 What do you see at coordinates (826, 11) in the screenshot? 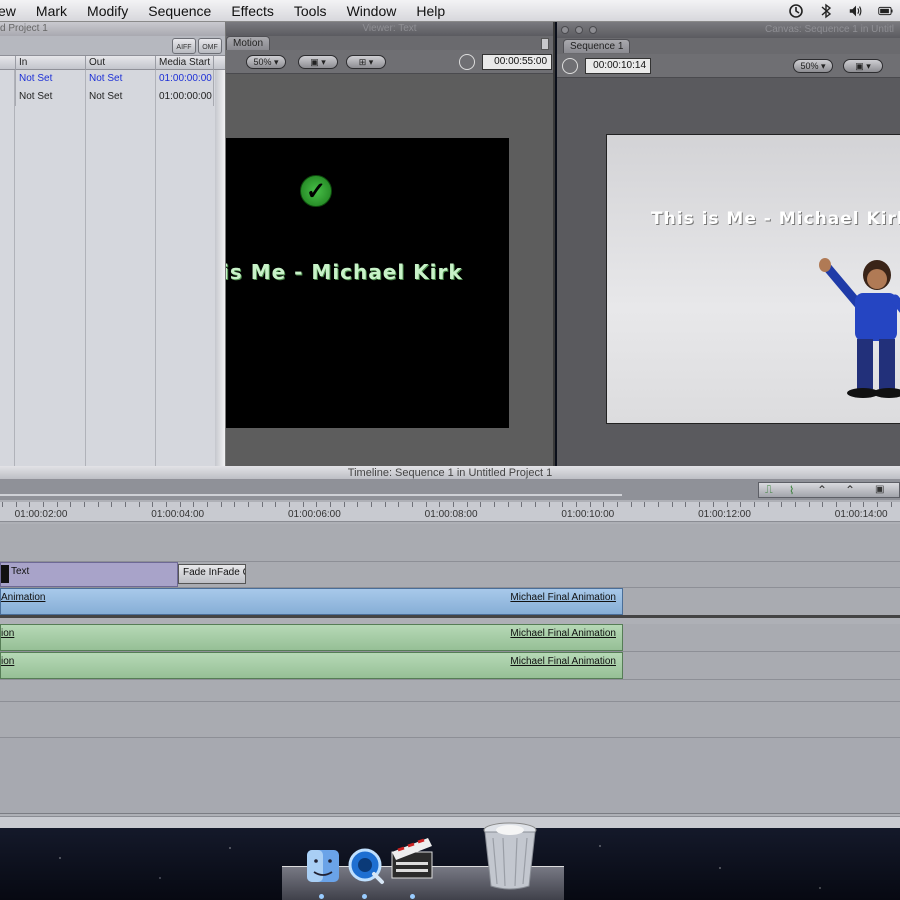
I see `bluetooth-icon` at bounding box center [826, 11].